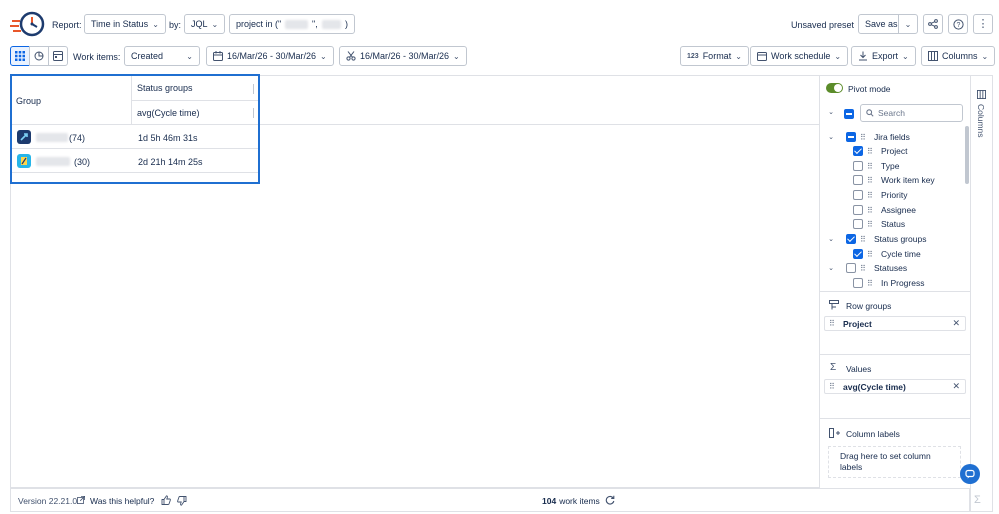  Describe the element at coordinates (970, 474) in the screenshot. I see `chat-support-button` at that location.